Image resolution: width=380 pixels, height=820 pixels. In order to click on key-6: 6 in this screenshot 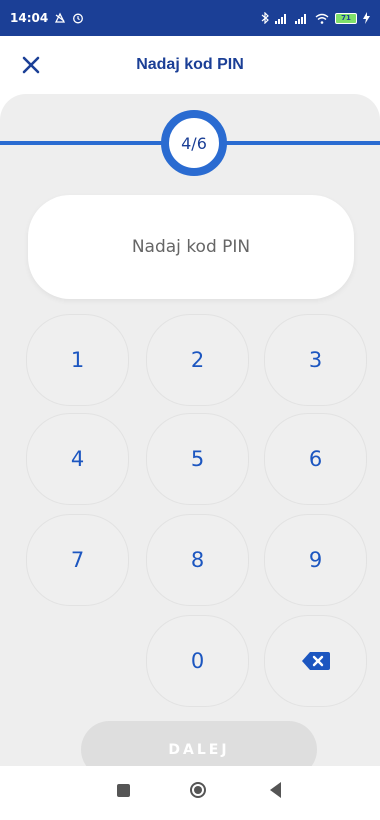, I will do `click(315, 459)`.